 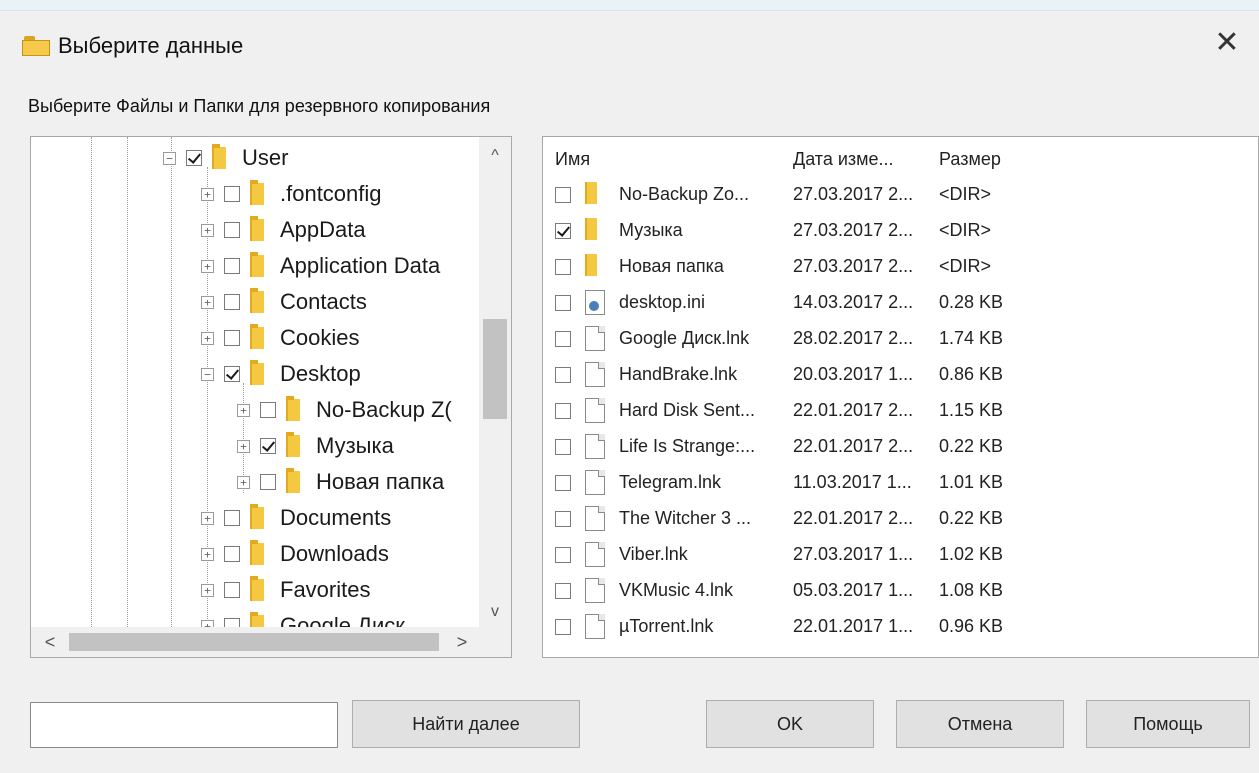 I want to click on ok-button: OK, so click(x=790, y=724).